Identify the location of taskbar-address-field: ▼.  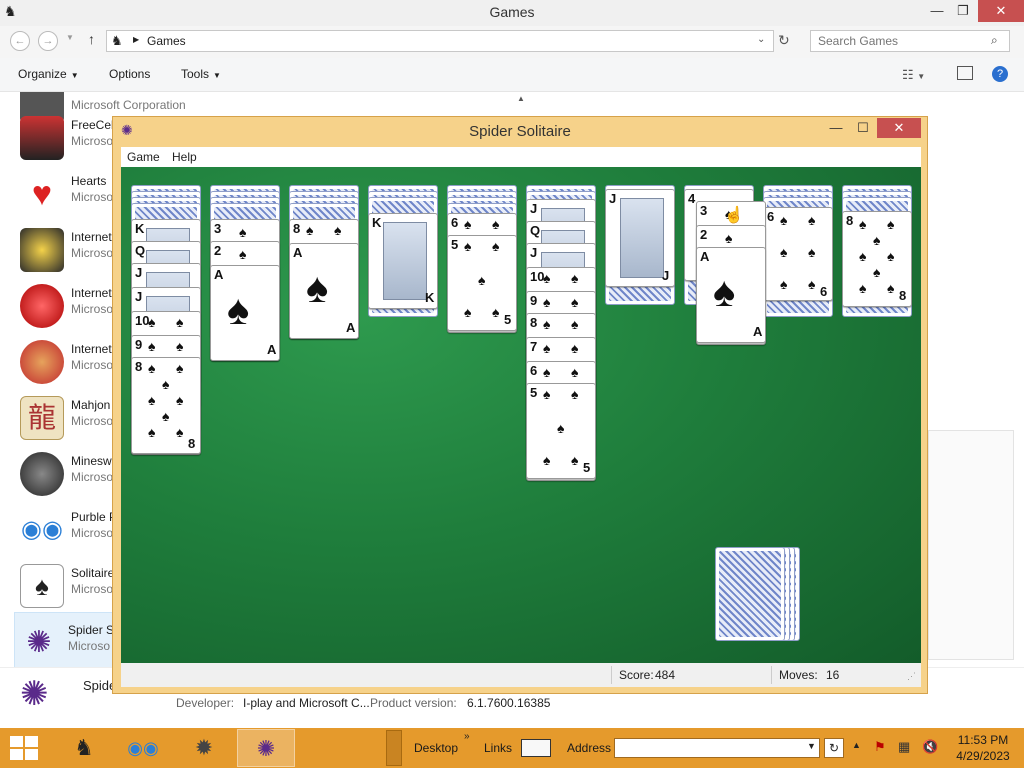
(717, 748).